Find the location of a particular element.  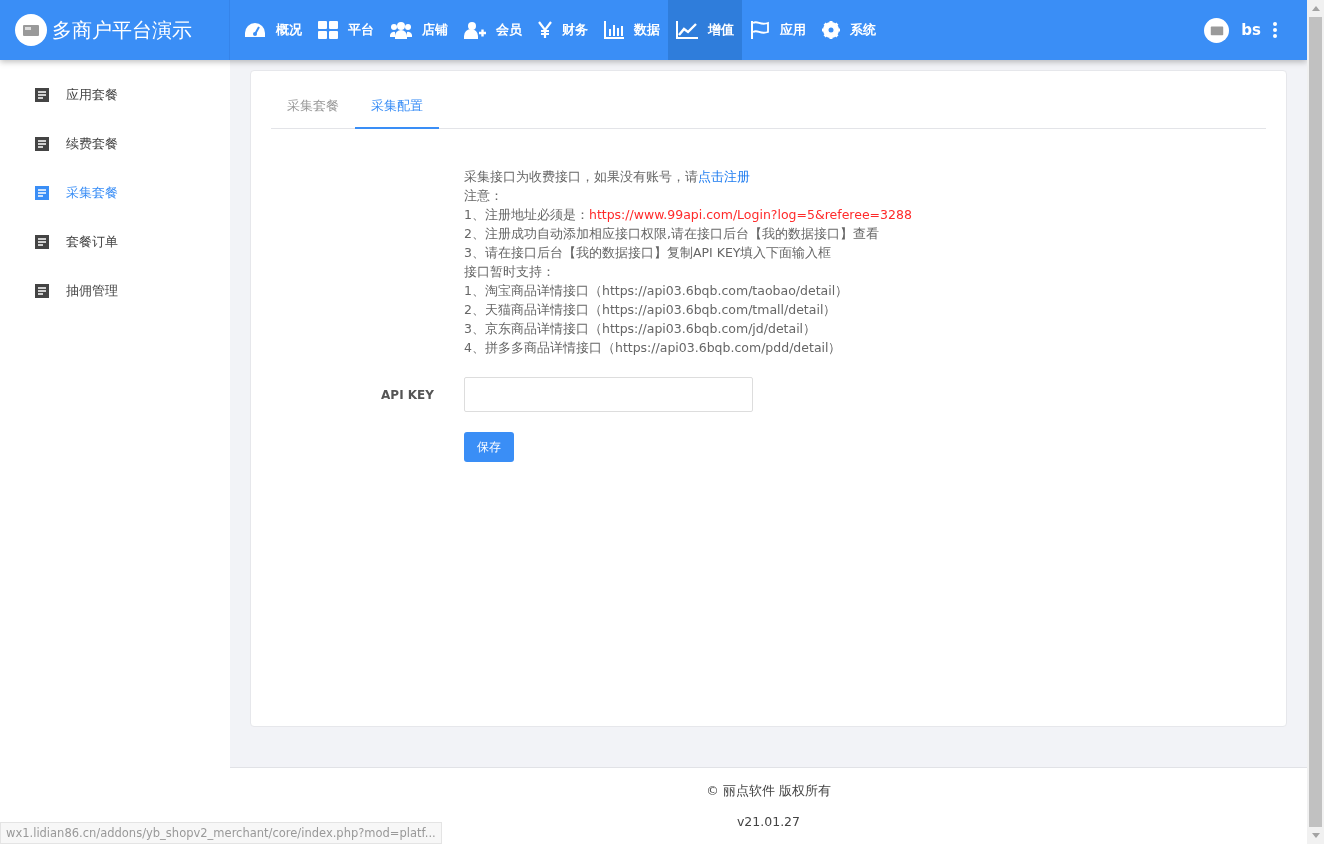

version-text: v21.01.27 is located at coordinates (768, 821).